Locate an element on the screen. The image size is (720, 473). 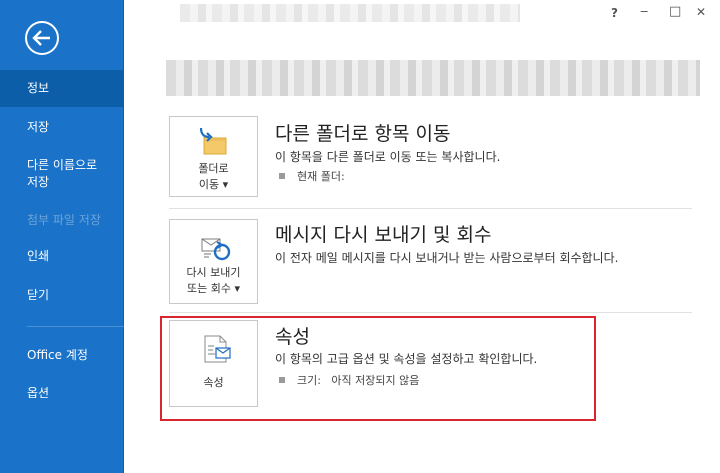
resend-recall-button: 다시 보내기 또는 회수 ▾ is located at coordinates (213, 261).